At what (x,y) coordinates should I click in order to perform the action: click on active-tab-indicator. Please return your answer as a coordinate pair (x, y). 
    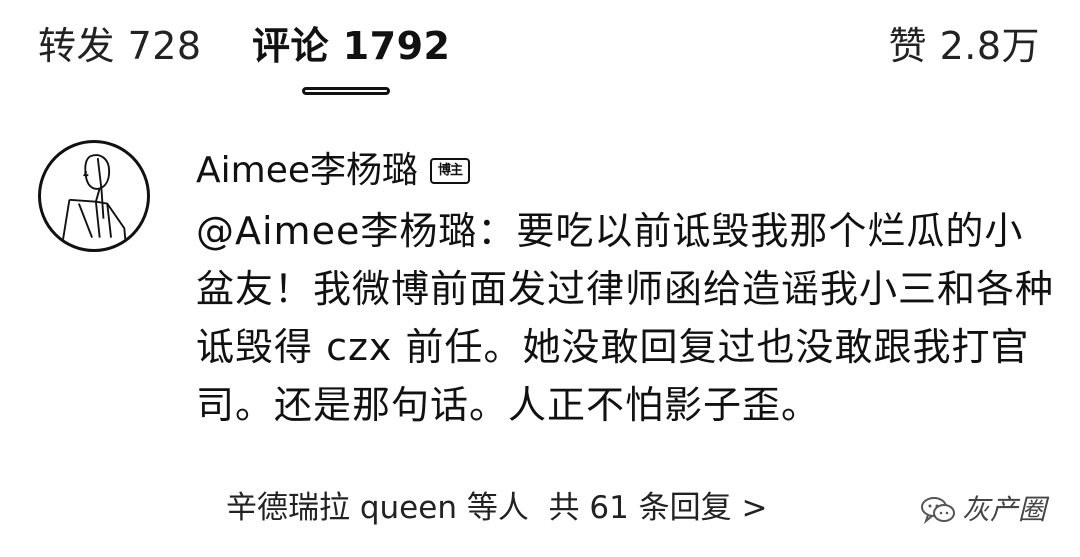
    Looking at the image, I should click on (346, 91).